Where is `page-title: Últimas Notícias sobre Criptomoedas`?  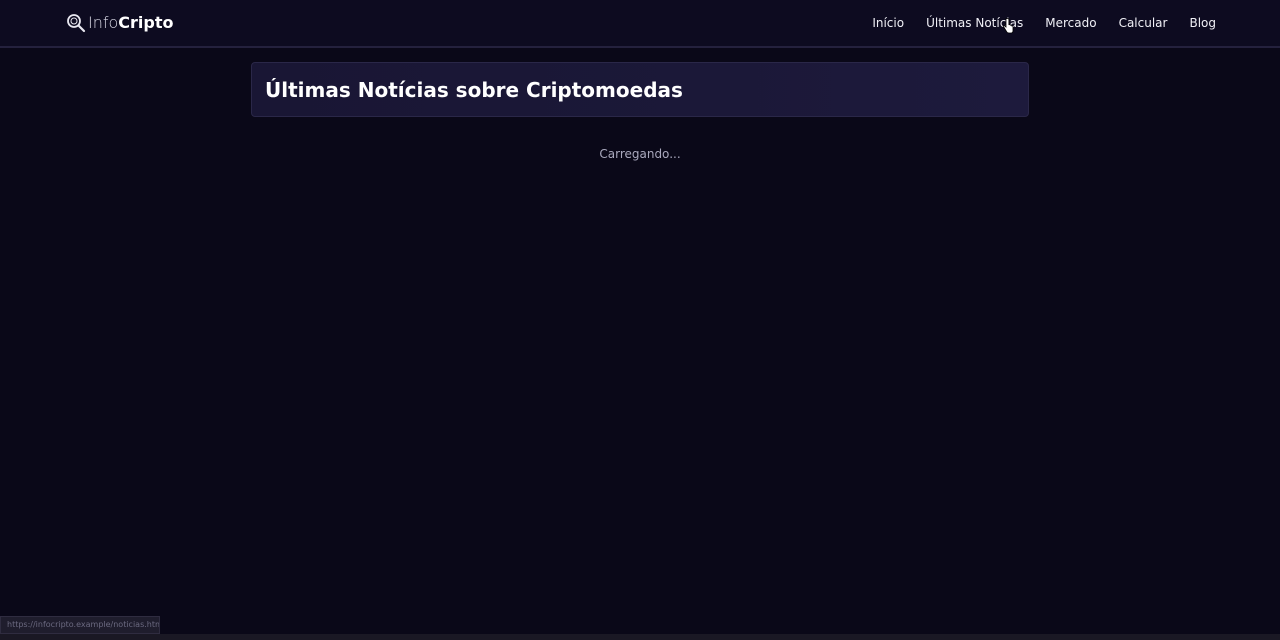
page-title: Últimas Notícias sobre Criptomoedas is located at coordinates (474, 90).